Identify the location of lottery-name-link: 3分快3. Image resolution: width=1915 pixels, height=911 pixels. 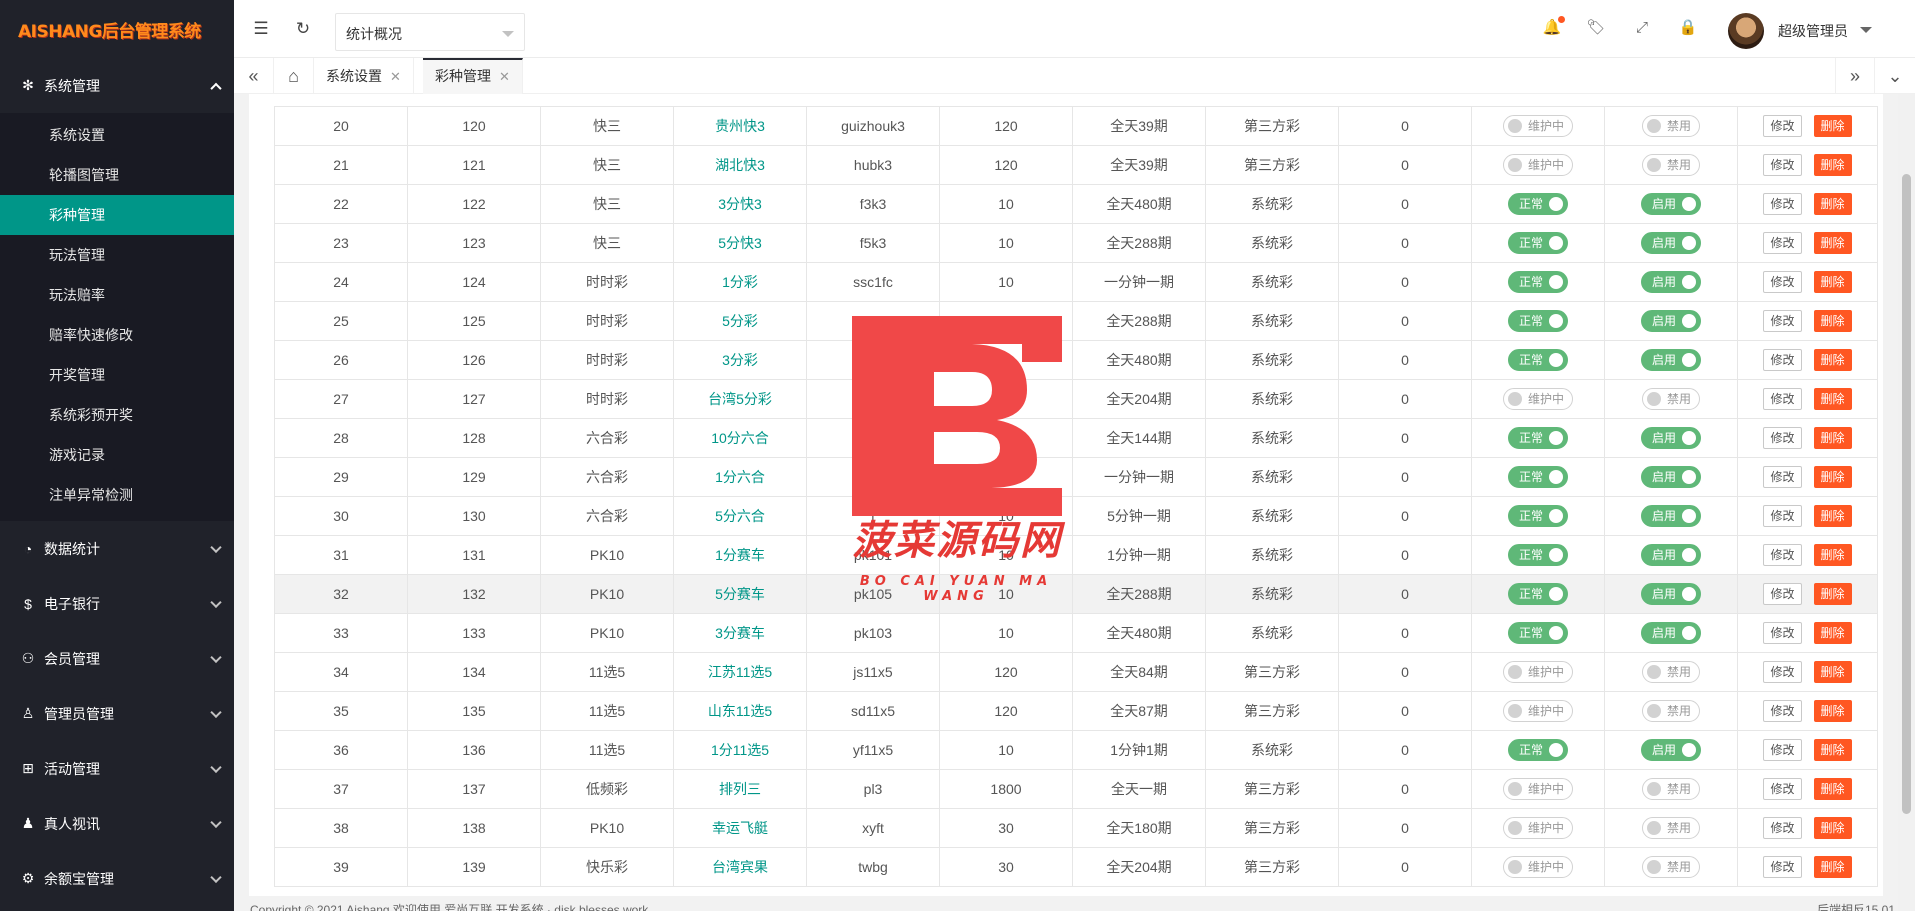
(740, 204).